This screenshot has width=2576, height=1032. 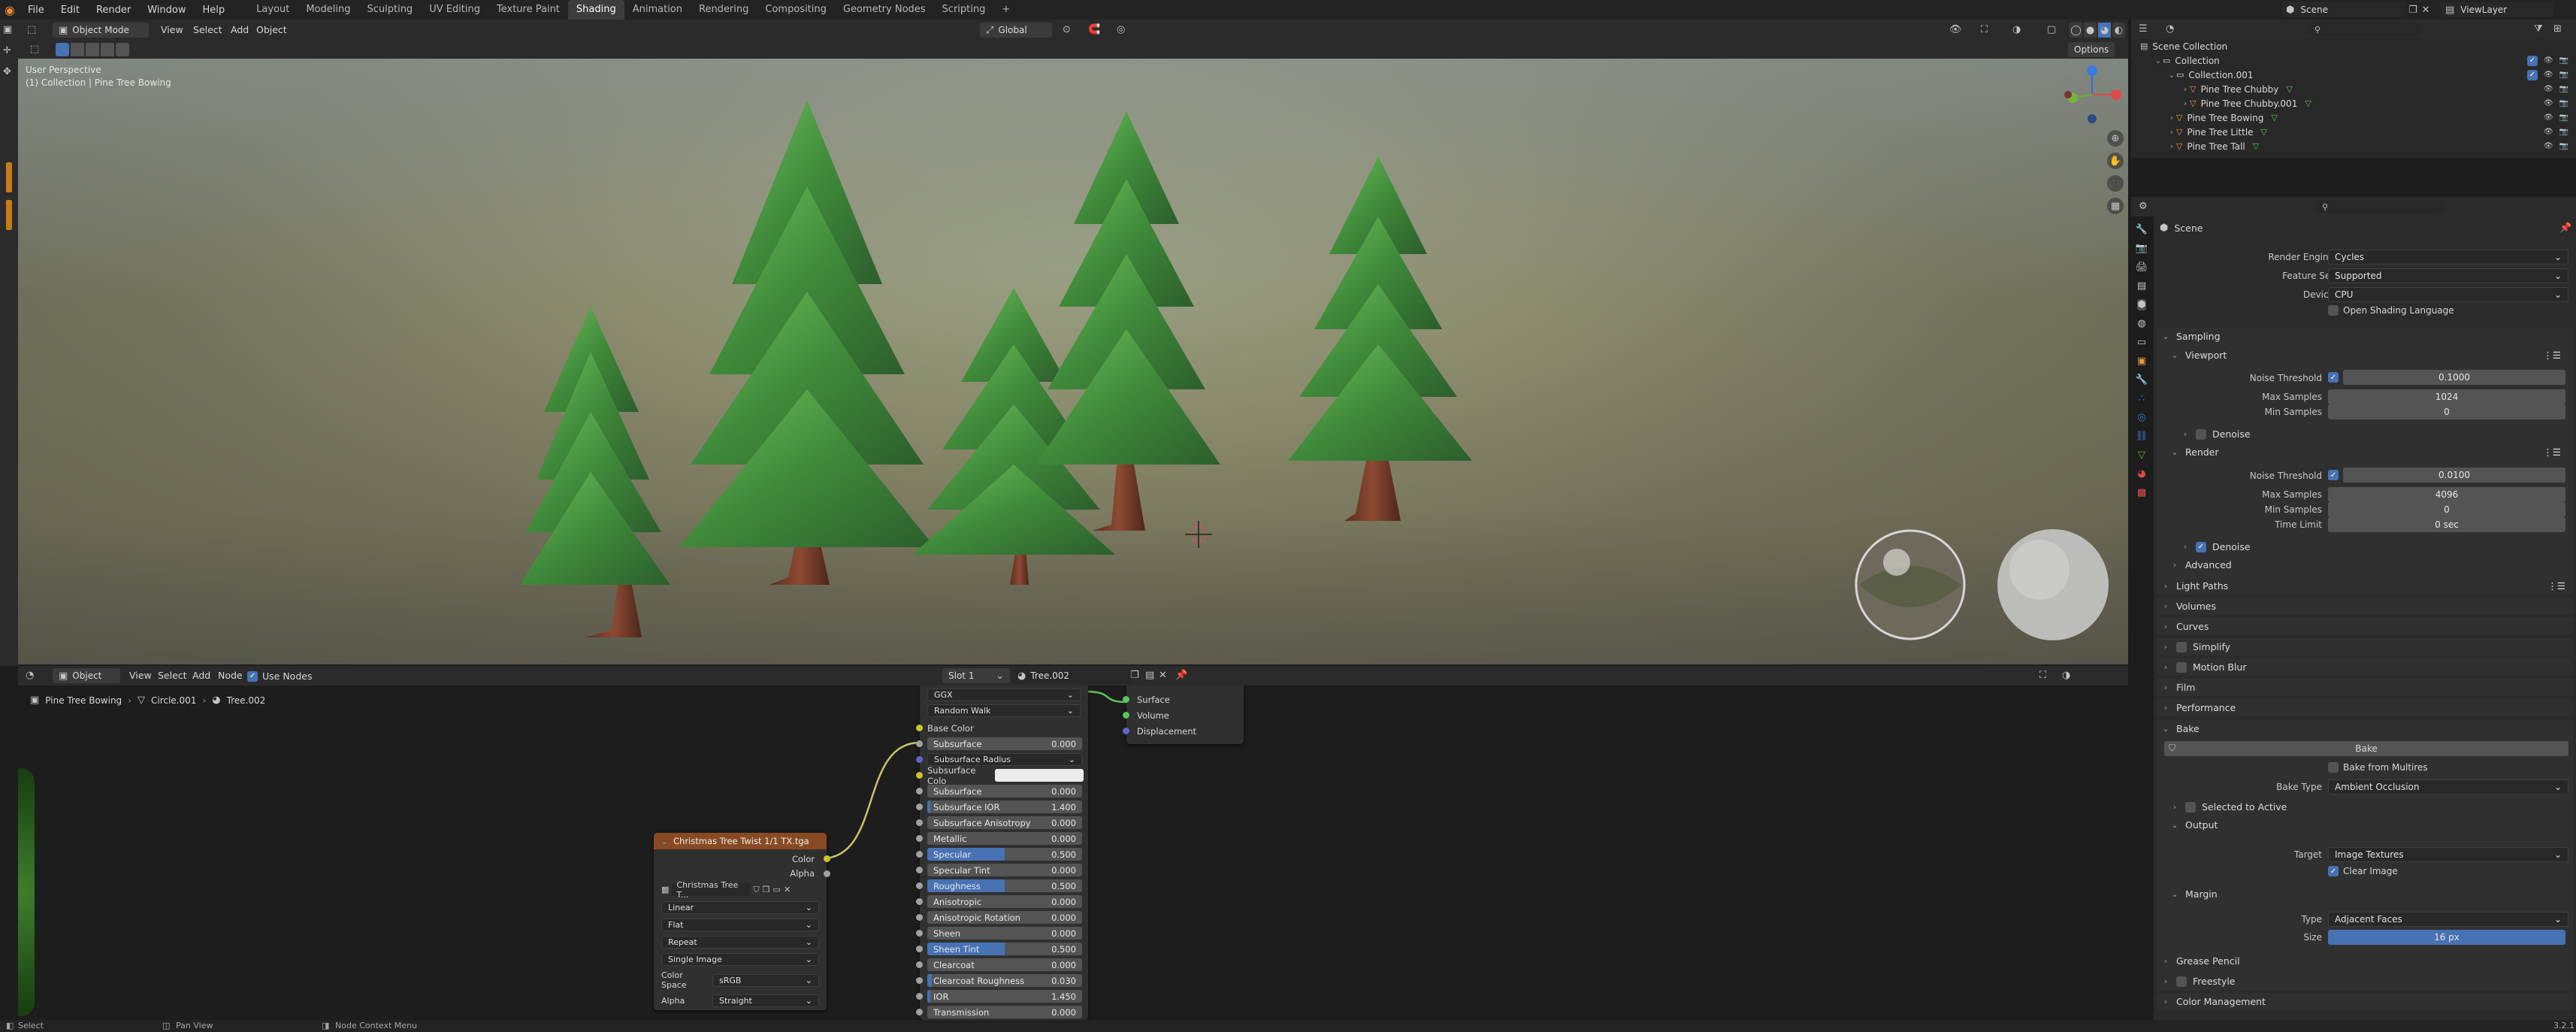 What do you see at coordinates (2201, 546) in the screenshot?
I see `r-denoise-checkbox: ✓` at bounding box center [2201, 546].